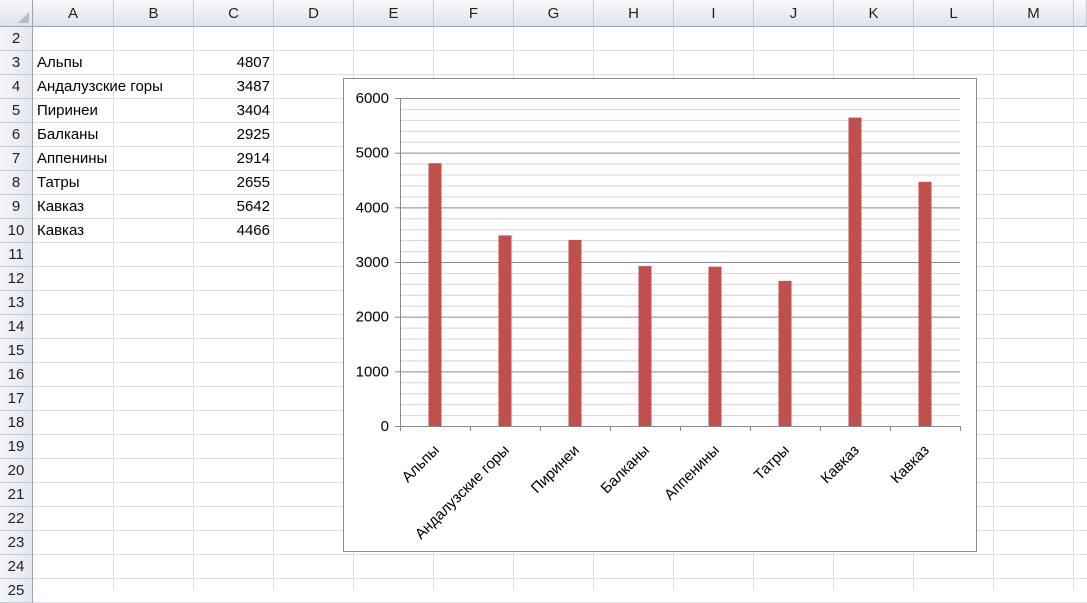  Describe the element at coordinates (474, 13) in the screenshot. I see `column-header-f: F` at that location.